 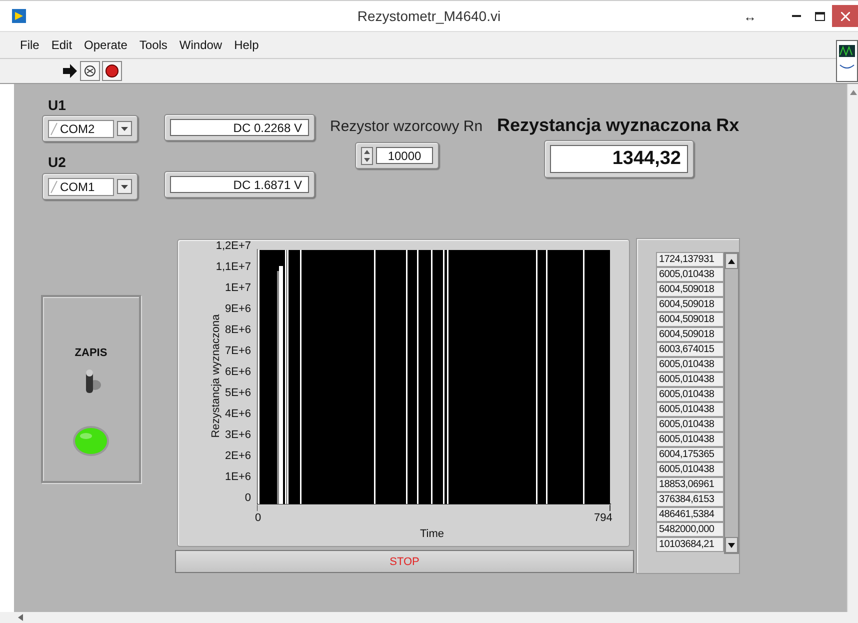 I want to click on port-label: U1, so click(x=57, y=105).